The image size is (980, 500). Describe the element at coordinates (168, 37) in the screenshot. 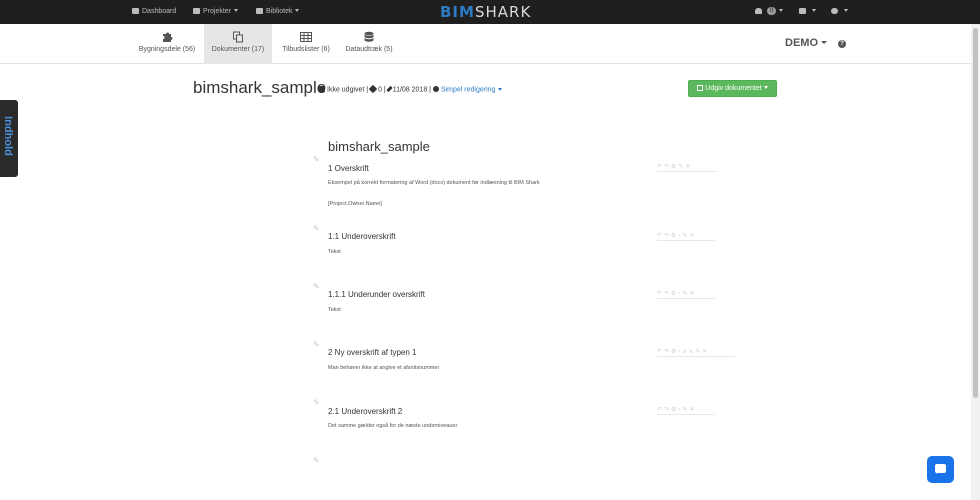

I see `puzzle-icon` at that location.